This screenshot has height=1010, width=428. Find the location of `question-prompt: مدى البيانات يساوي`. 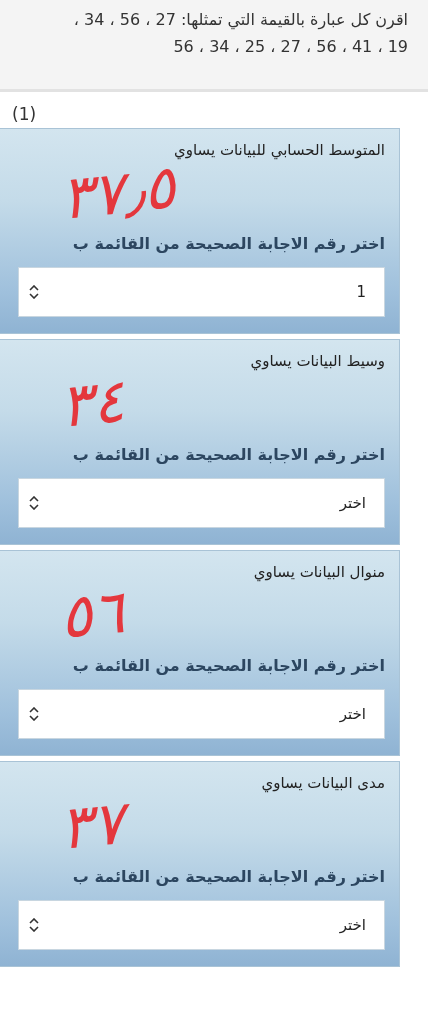

question-prompt: مدى البيانات يساوي is located at coordinates (322, 783).